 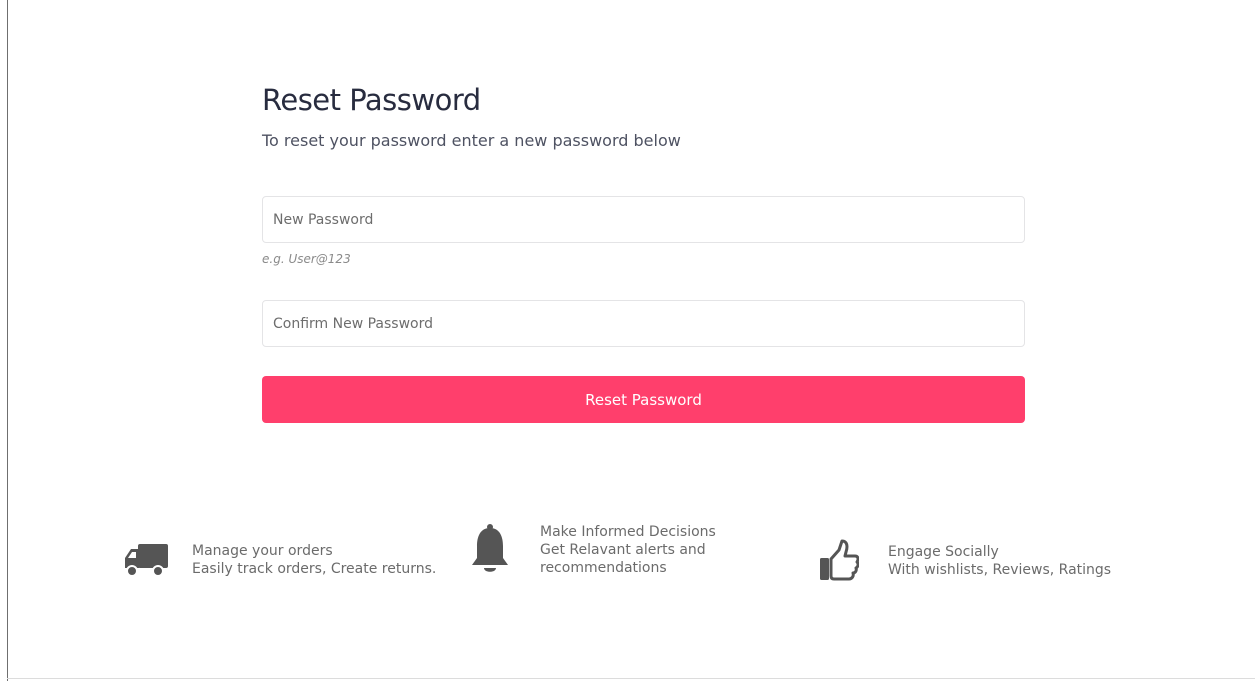 What do you see at coordinates (490, 550) in the screenshot?
I see `bell-icon` at bounding box center [490, 550].